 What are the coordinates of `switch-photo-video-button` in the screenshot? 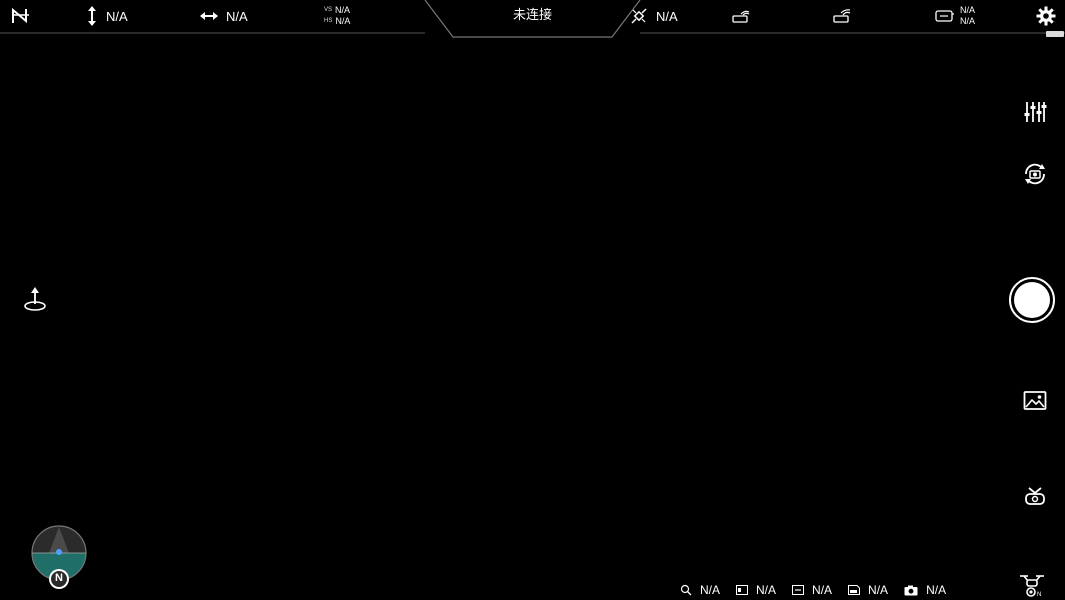 It's located at (1034, 174).